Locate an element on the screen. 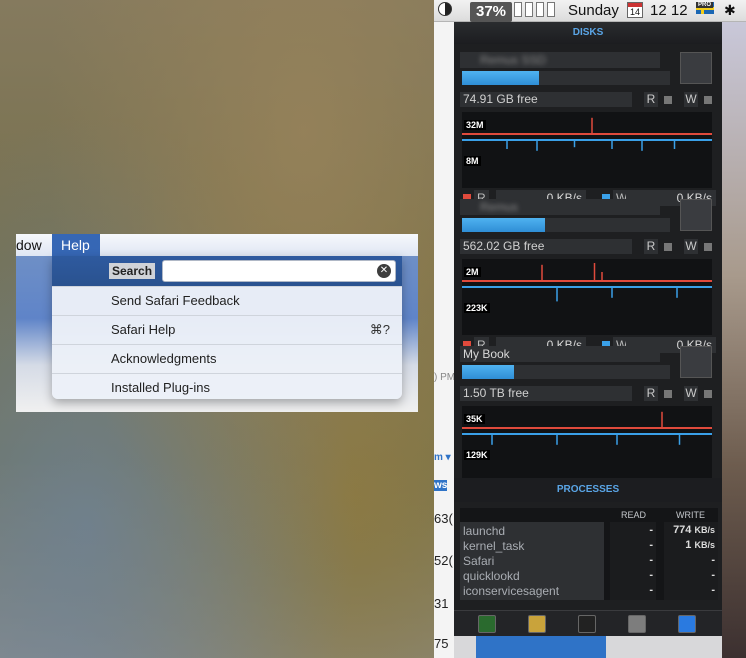 This screenshot has width=746, height=658. disk-name-bar: My Book is located at coordinates (560, 354).